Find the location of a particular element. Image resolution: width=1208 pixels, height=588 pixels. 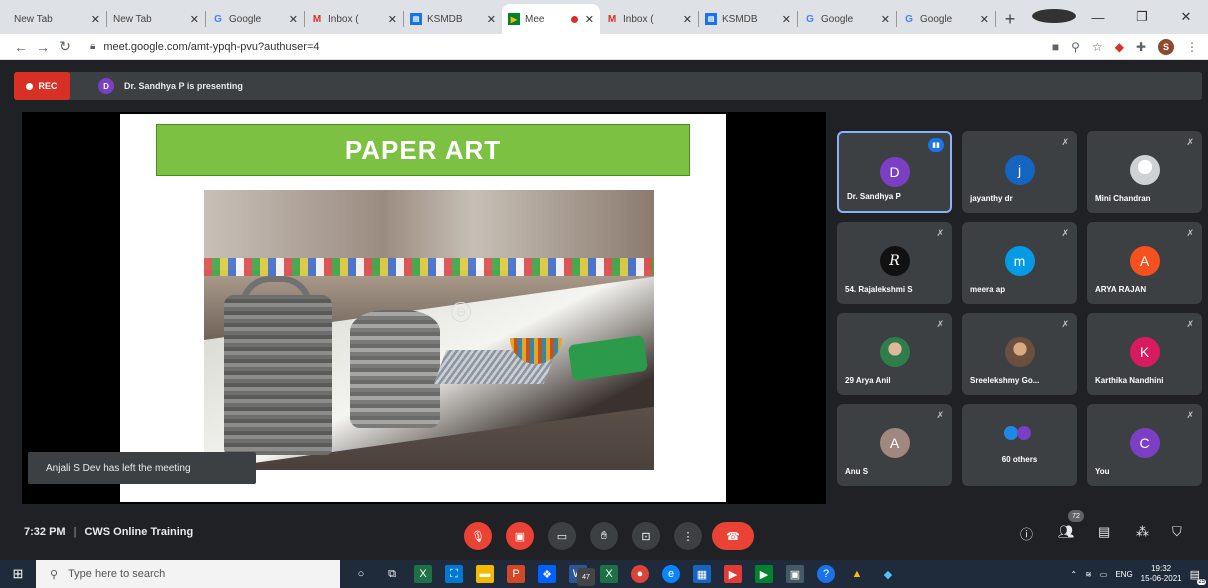

reload-icon: ↻ is located at coordinates (65, 46).